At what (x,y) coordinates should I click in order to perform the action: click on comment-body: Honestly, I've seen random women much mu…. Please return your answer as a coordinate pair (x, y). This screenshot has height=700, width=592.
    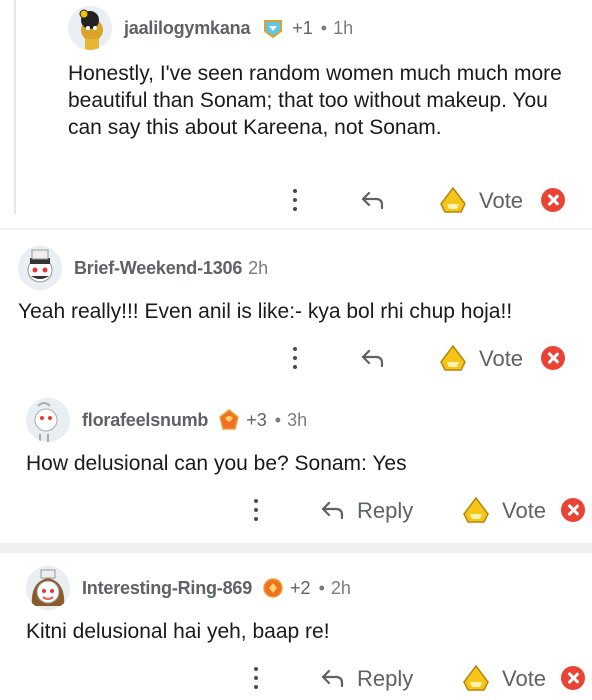
    Looking at the image, I should click on (315, 100).